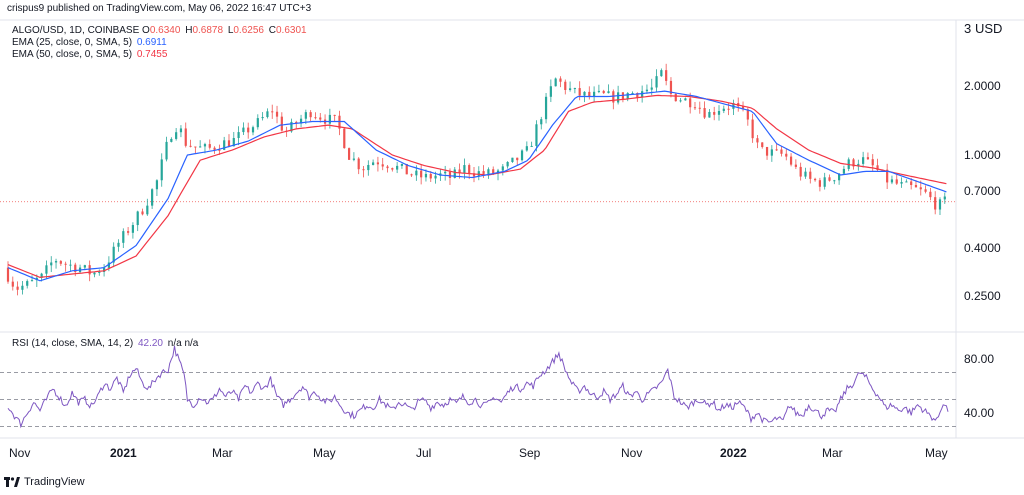 The image size is (1024, 495). Describe the element at coordinates (72, 54) in the screenshot. I see `ema50-label: EMA (50, close, 0, SMA, 5)` at that location.